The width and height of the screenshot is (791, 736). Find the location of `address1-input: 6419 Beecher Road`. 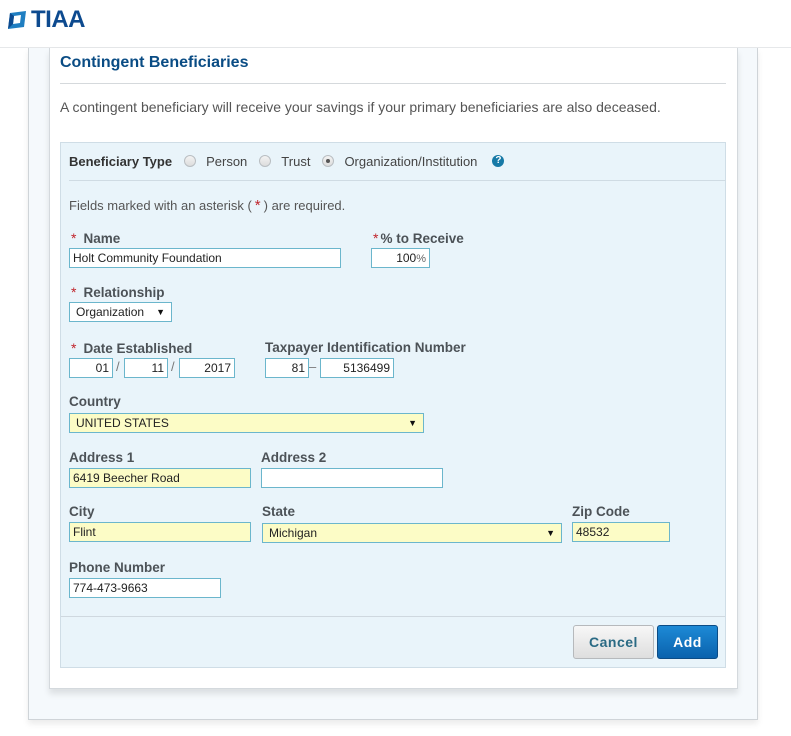

address1-input: 6419 Beecher Road is located at coordinates (160, 478).